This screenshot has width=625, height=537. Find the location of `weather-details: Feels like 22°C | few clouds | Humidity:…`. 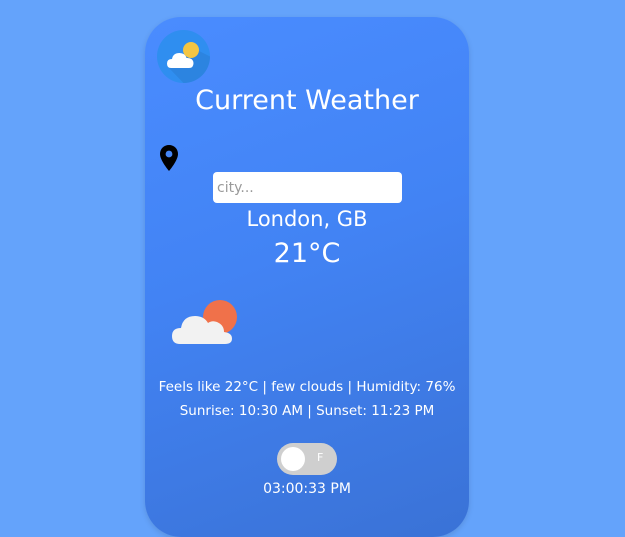

weather-details: Feels like 22°C | few clouds | Humidity:… is located at coordinates (307, 399).